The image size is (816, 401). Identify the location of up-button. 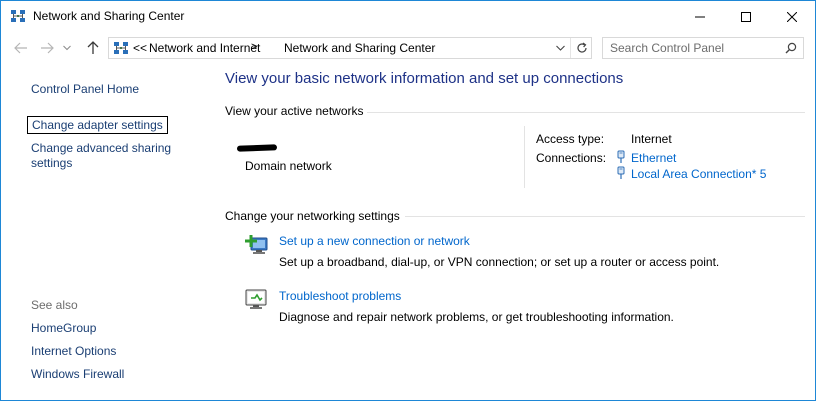
(93, 48).